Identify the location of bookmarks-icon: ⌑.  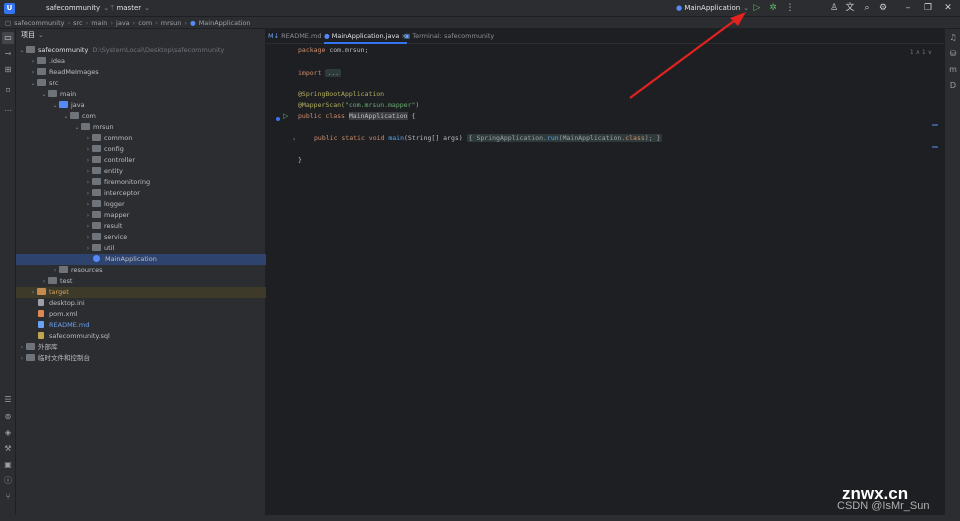
(8, 91).